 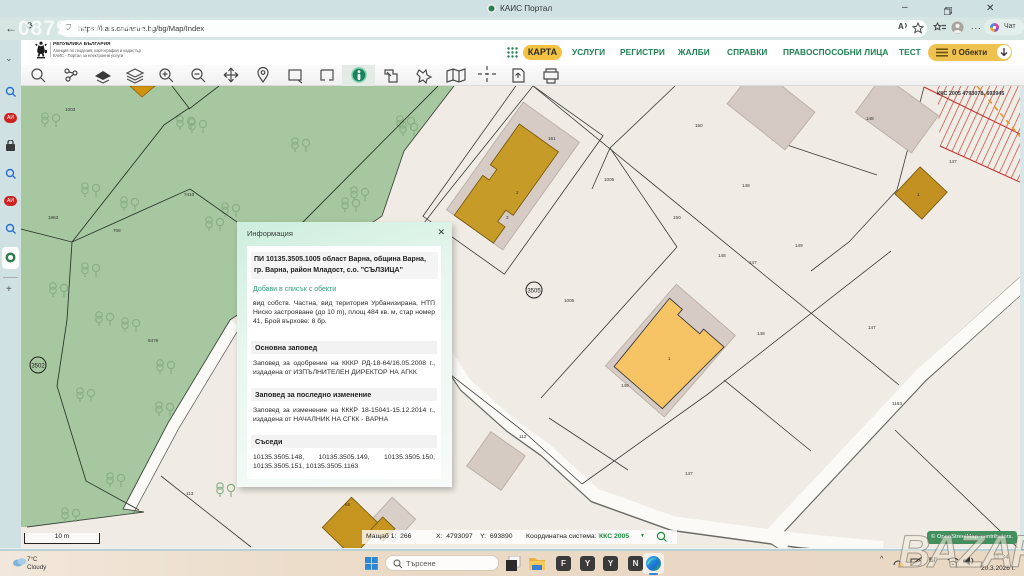 I want to click on svg-text: 1963, so click(x=53, y=217).